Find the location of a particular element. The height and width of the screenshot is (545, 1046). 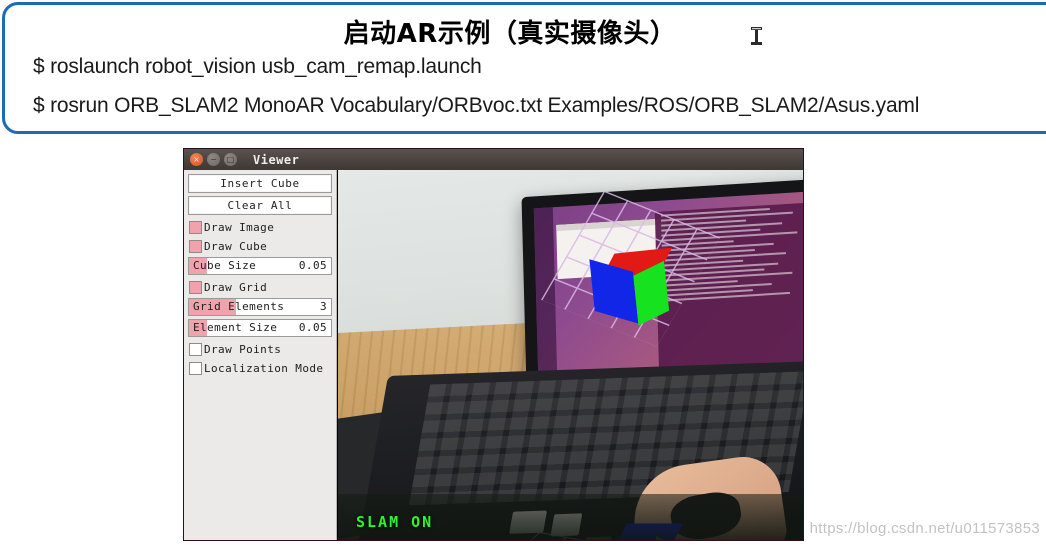

viewer-titlebar: × − □ Viewer is located at coordinates (493, 159).